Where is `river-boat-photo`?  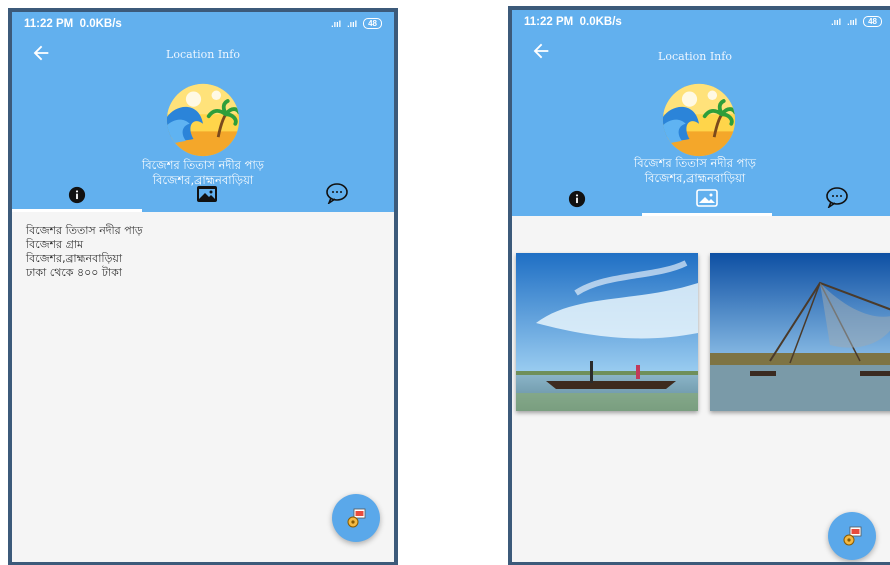
river-boat-photo is located at coordinates (607, 332).